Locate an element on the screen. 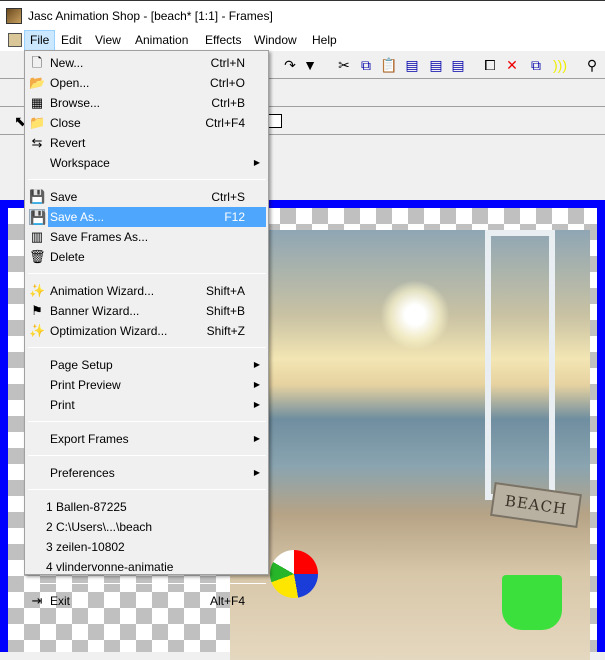 The width and height of the screenshot is (605, 660). duplicate-icon: ⧠ is located at coordinates (490, 65).